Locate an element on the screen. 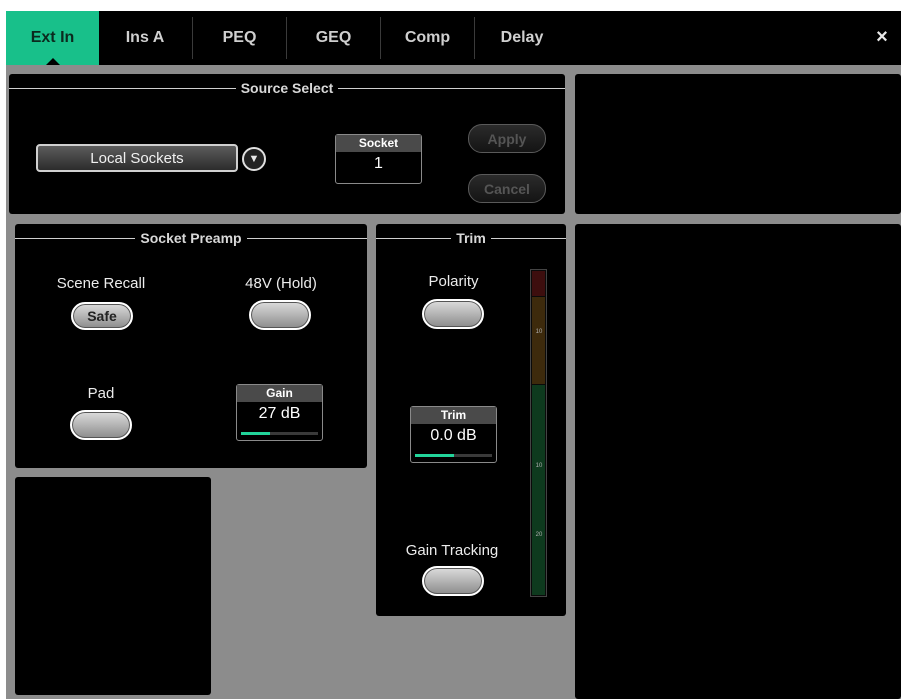 This screenshot has height=699, width=901. trim-level-fill is located at coordinates (434, 455).